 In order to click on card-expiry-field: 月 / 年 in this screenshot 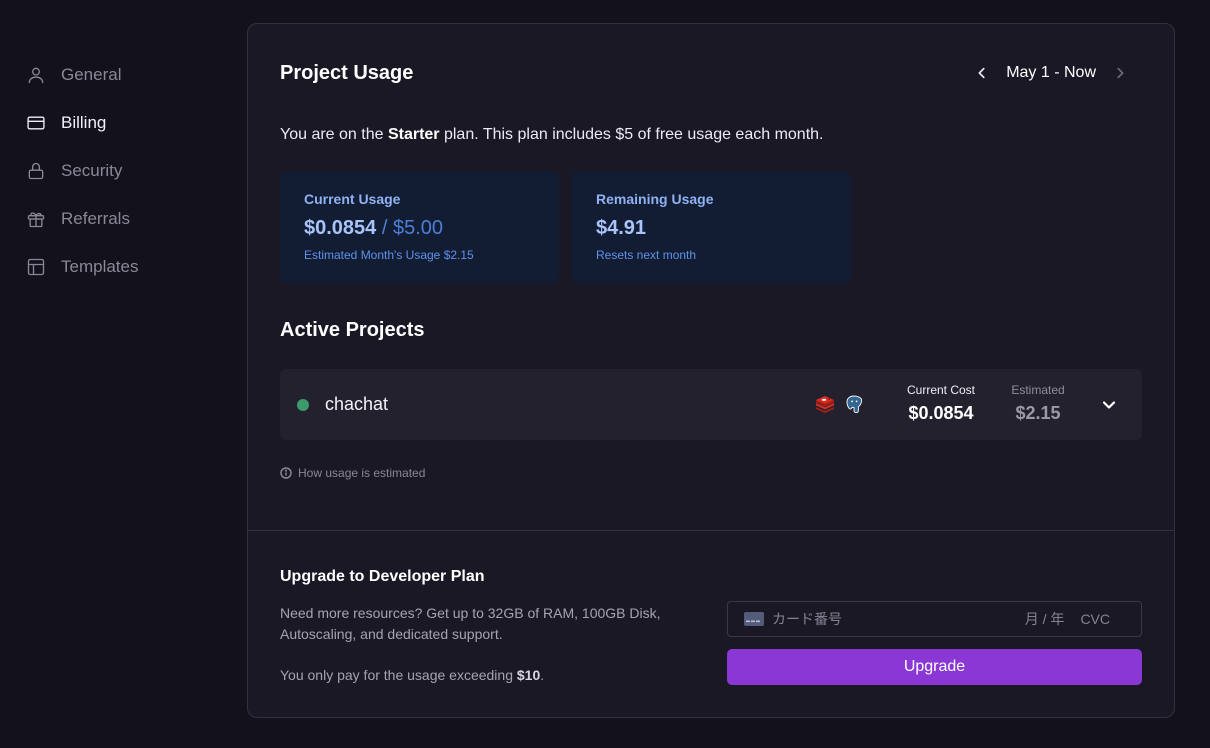, I will do `click(1045, 619)`.